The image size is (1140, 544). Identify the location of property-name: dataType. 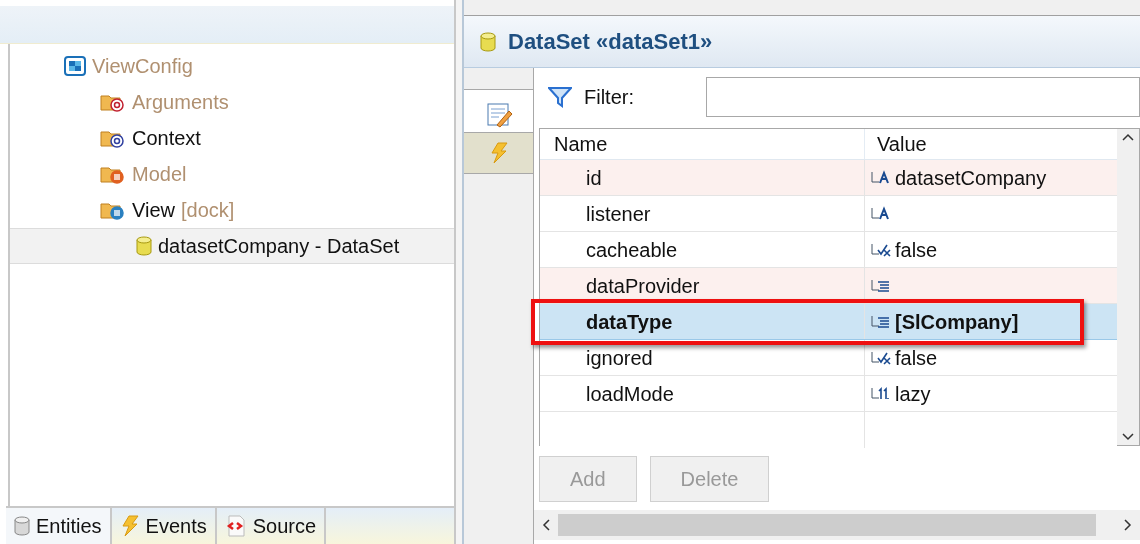
(702, 321).